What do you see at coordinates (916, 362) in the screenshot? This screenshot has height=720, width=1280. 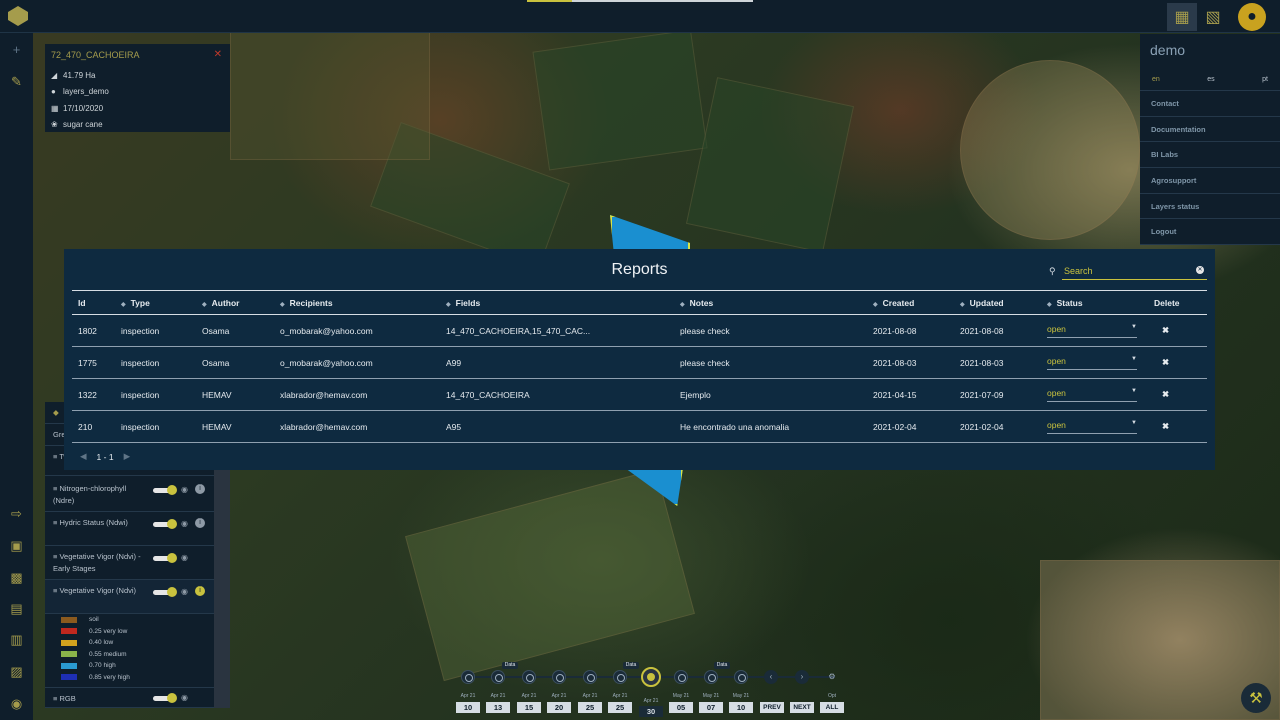 I see `cell-created: 2021-08-03` at bounding box center [916, 362].